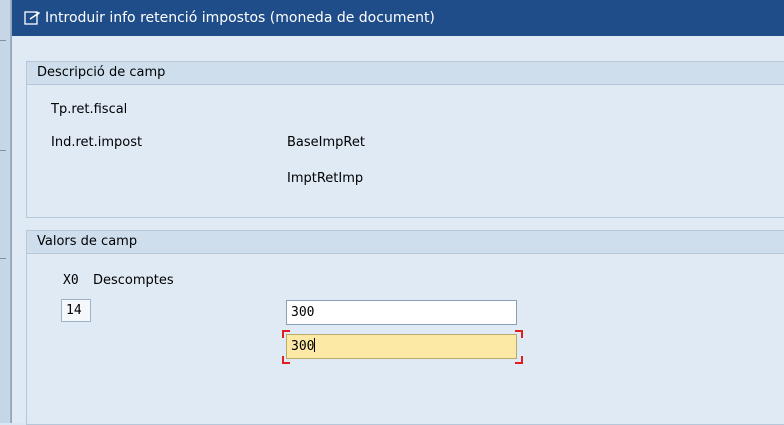  Describe the element at coordinates (97, 142) in the screenshot. I see `tax-code-label: Ind.ret.impost` at that location.